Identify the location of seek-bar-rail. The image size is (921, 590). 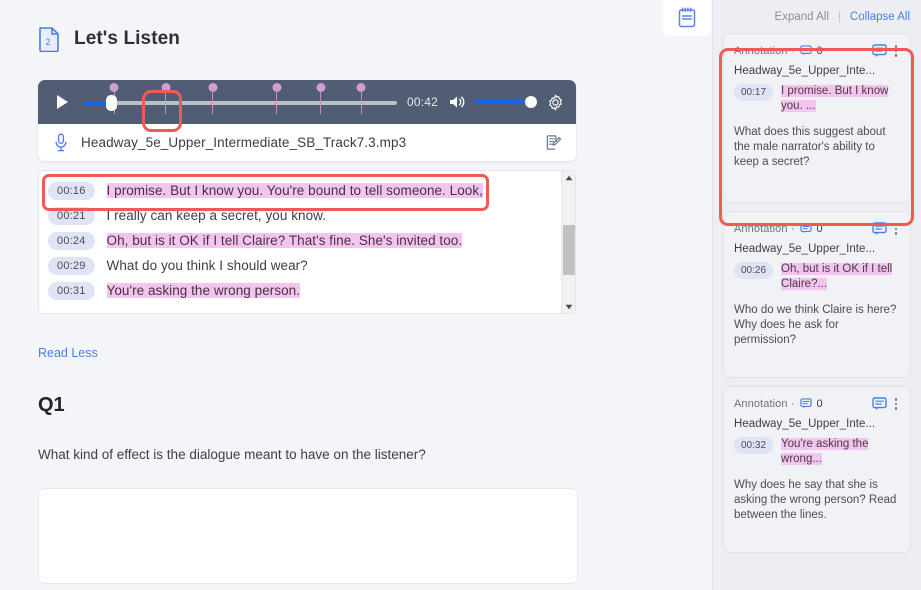
(240, 103).